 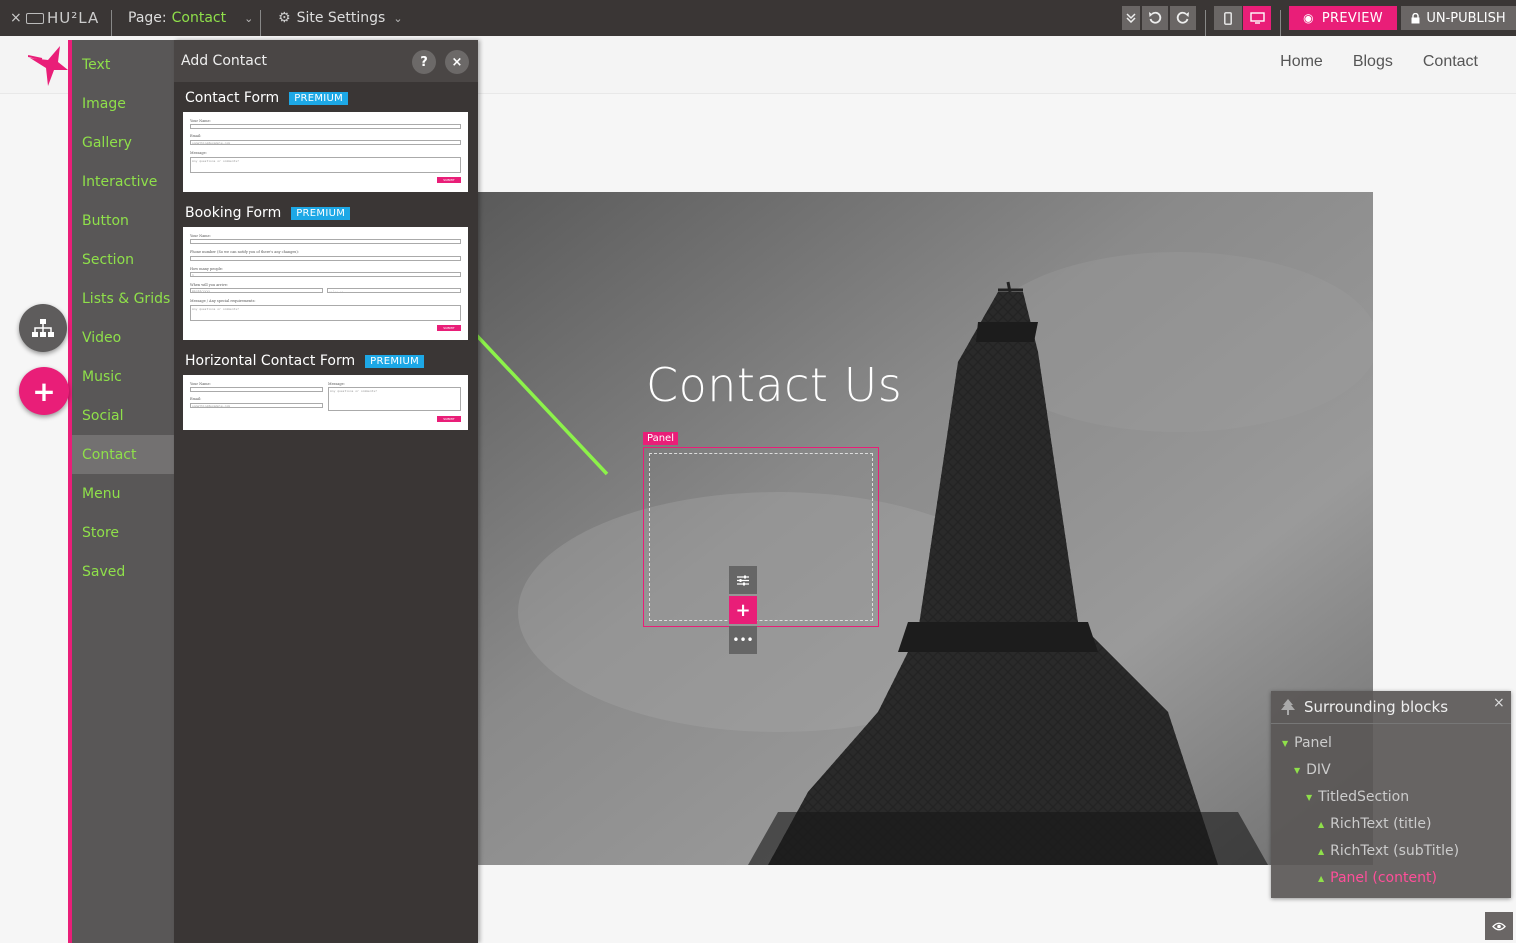 What do you see at coordinates (1364, 797) in the screenshot?
I see `tree-item-label: TitledSection` at bounding box center [1364, 797].